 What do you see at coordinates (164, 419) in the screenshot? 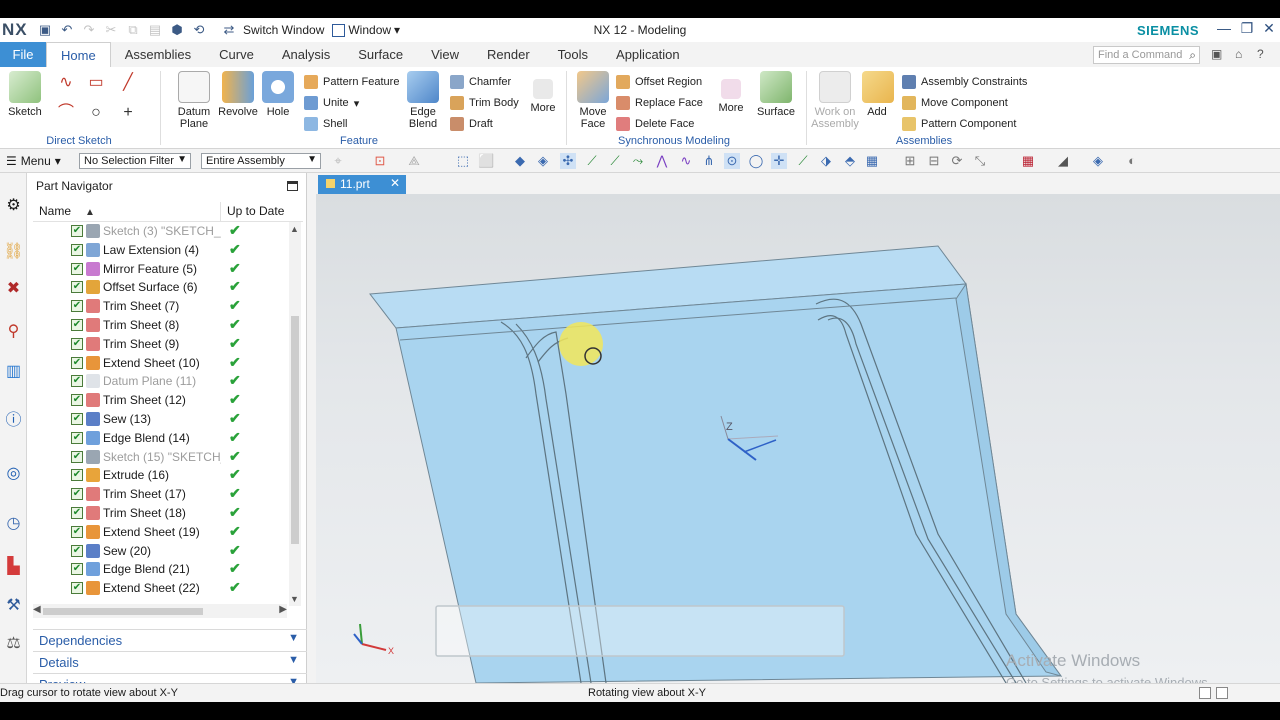
I see `tree-row: ✔ Sew (13) ✔` at bounding box center [164, 419].